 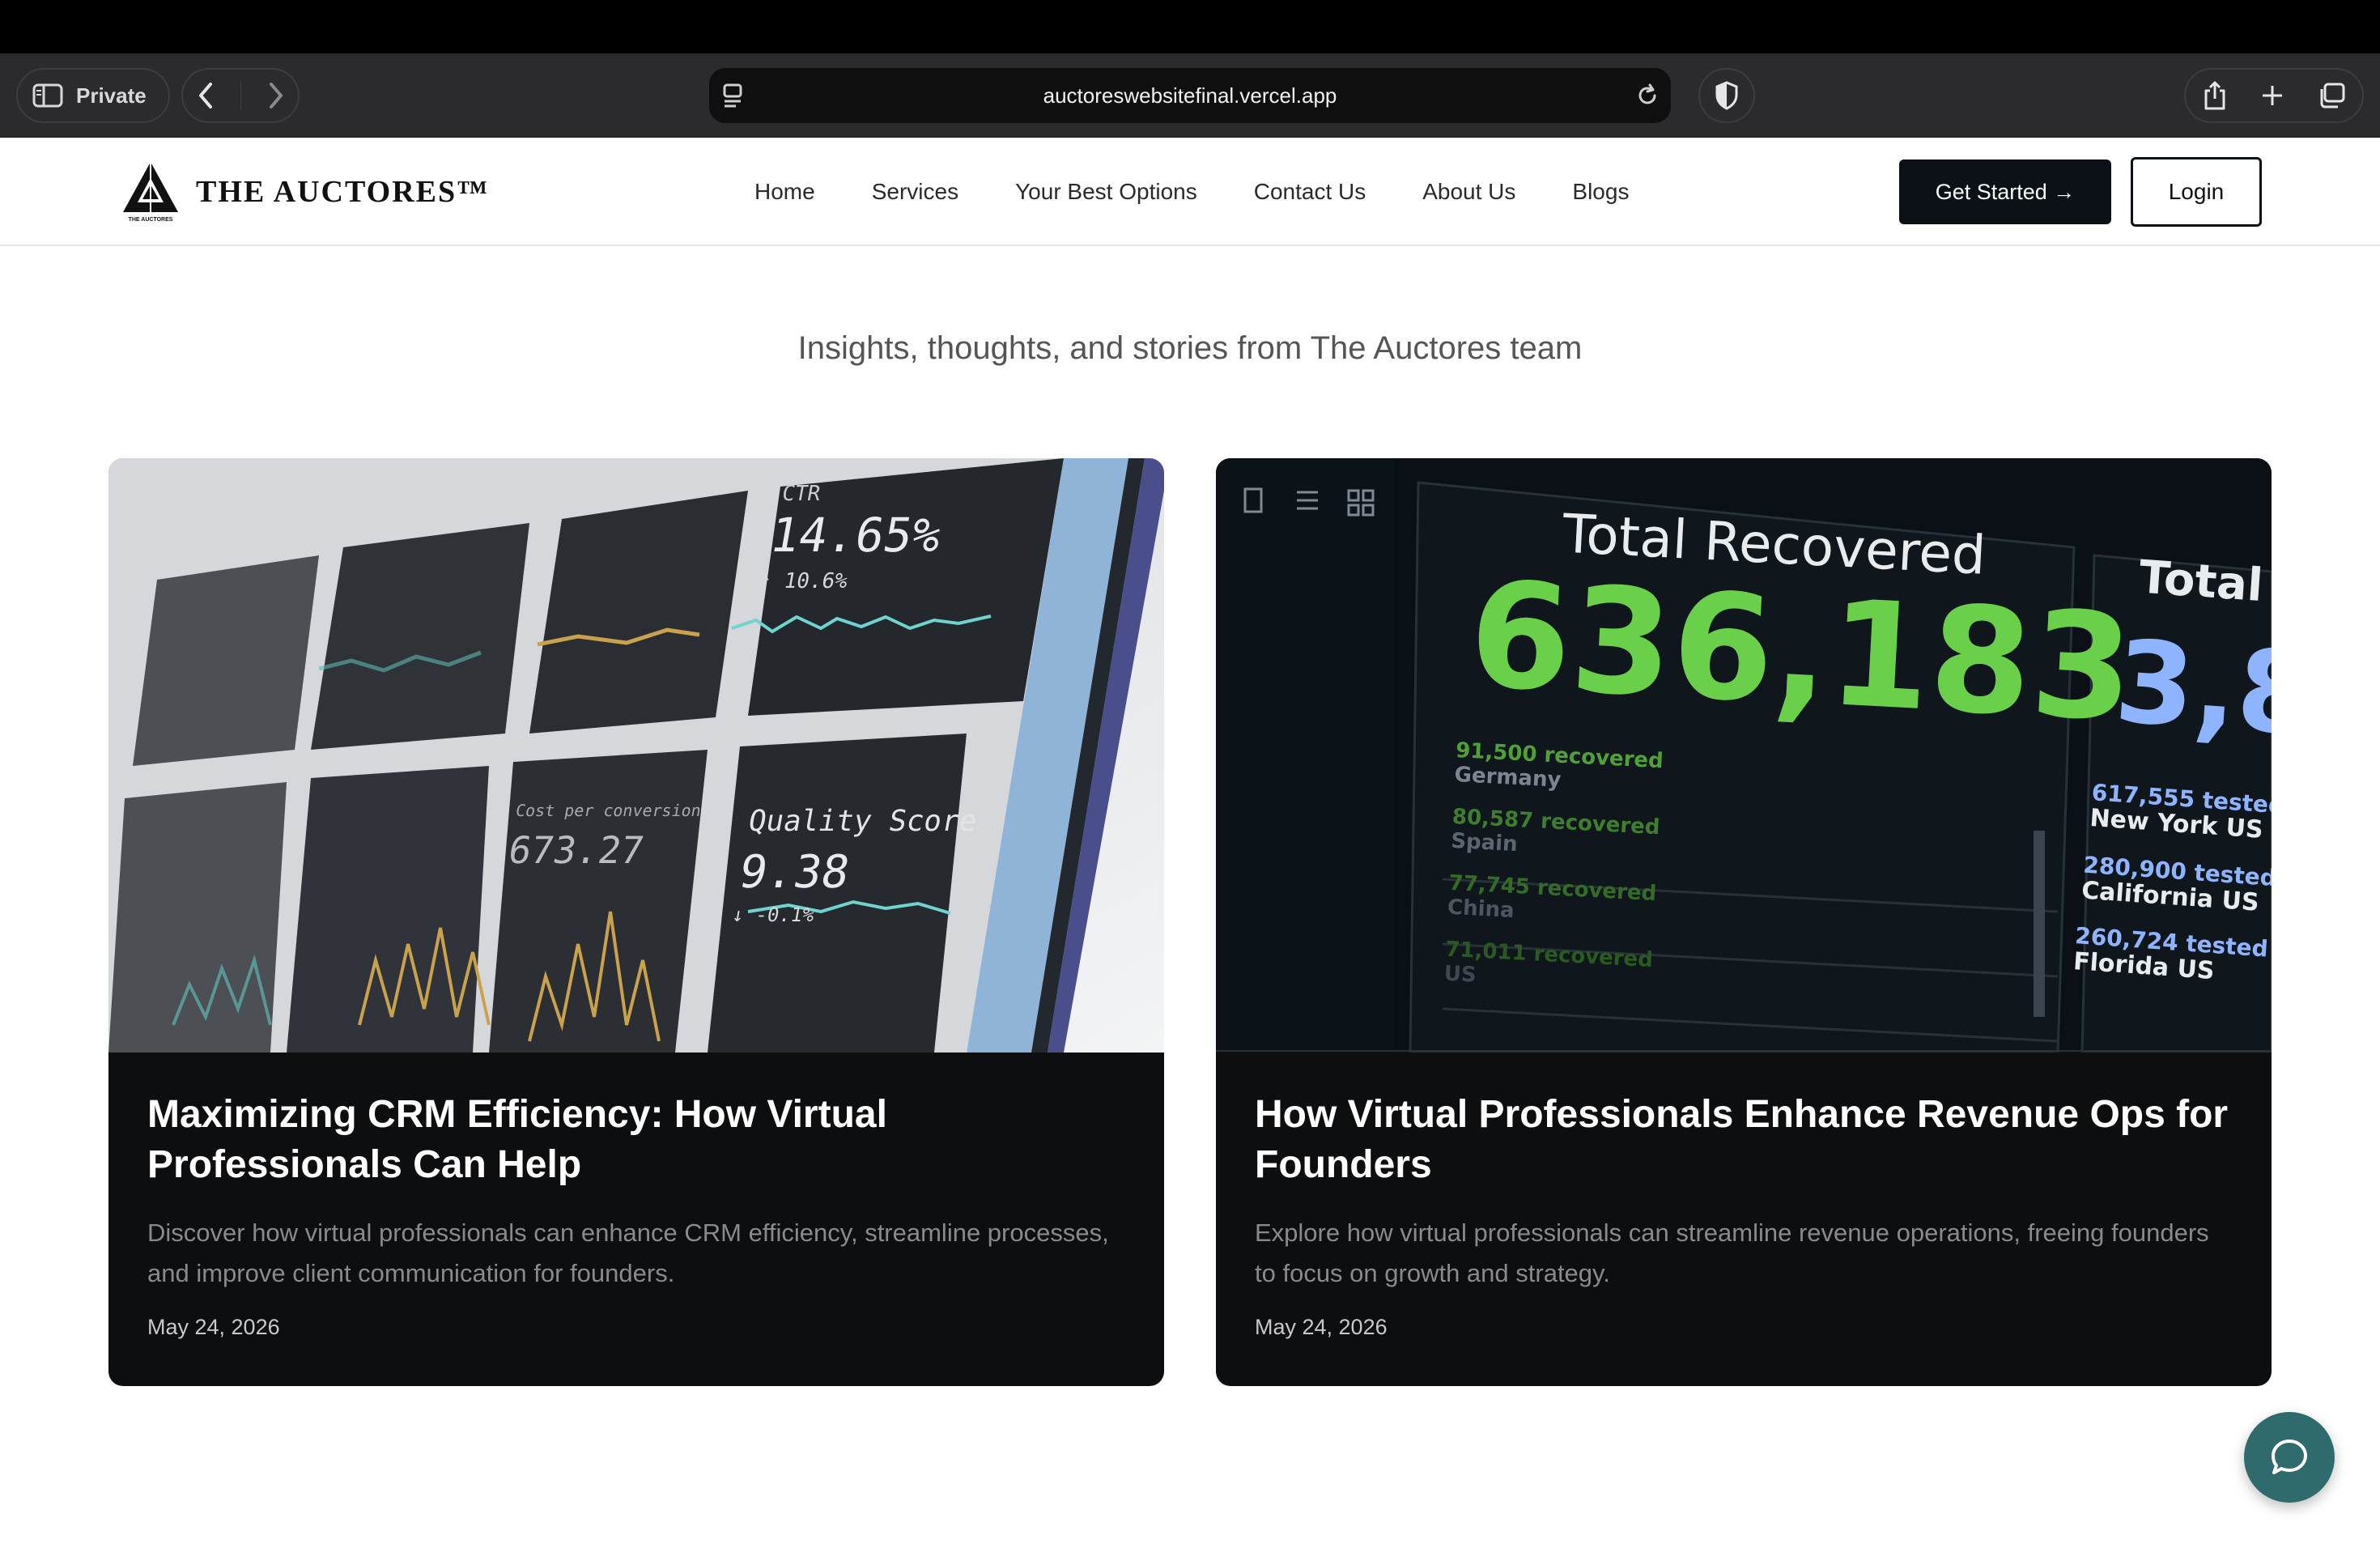 I want to click on recovered-row-4-place: US, so click(x=1460, y=975).